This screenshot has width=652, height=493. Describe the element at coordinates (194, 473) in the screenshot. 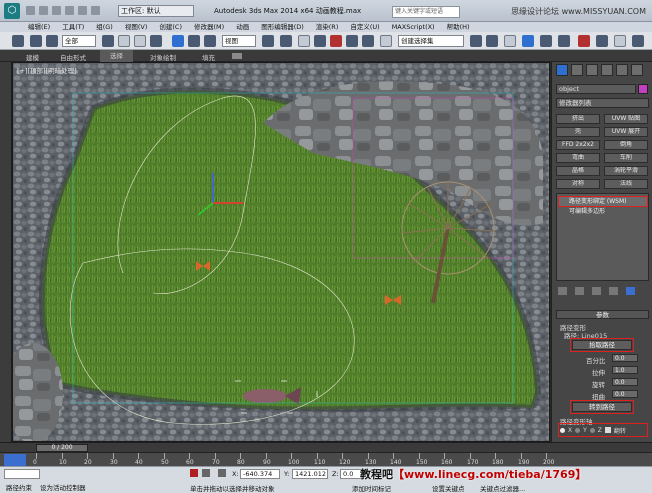

I see `isolate-icon` at that location.